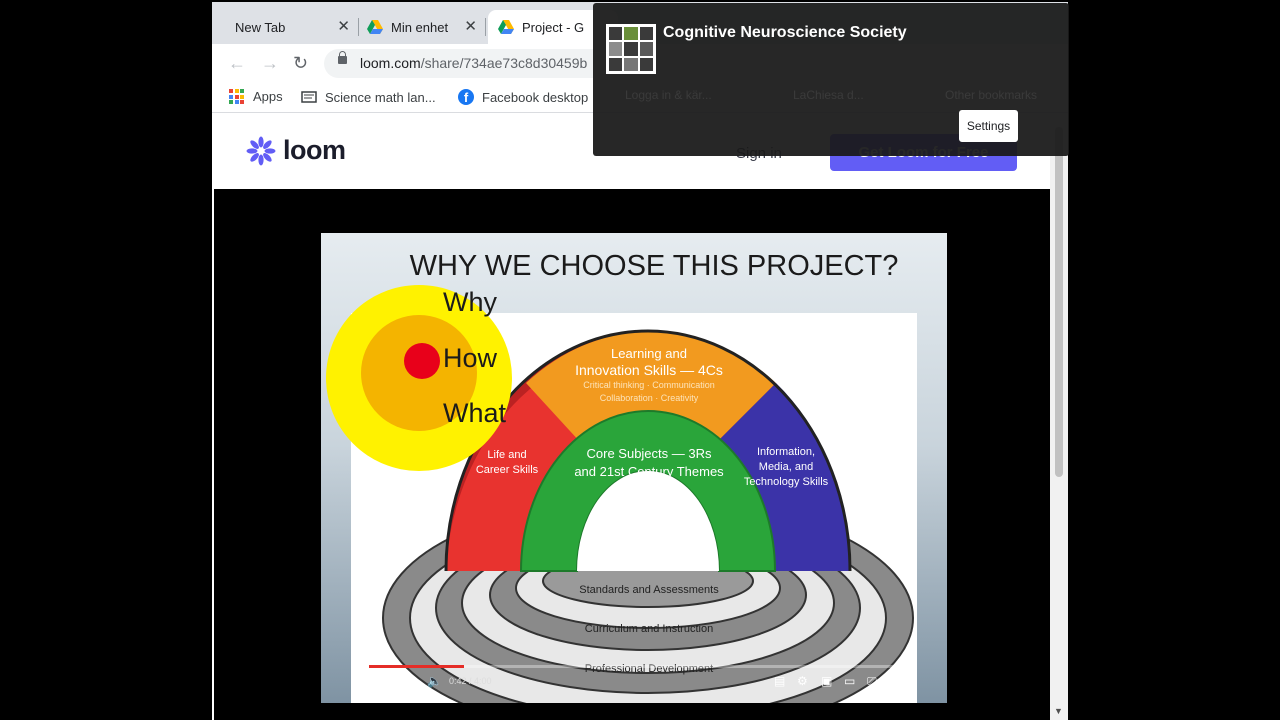 Image resolution: width=1280 pixels, height=720 pixels. I want to click on volume-icon: 🔈, so click(434, 681).